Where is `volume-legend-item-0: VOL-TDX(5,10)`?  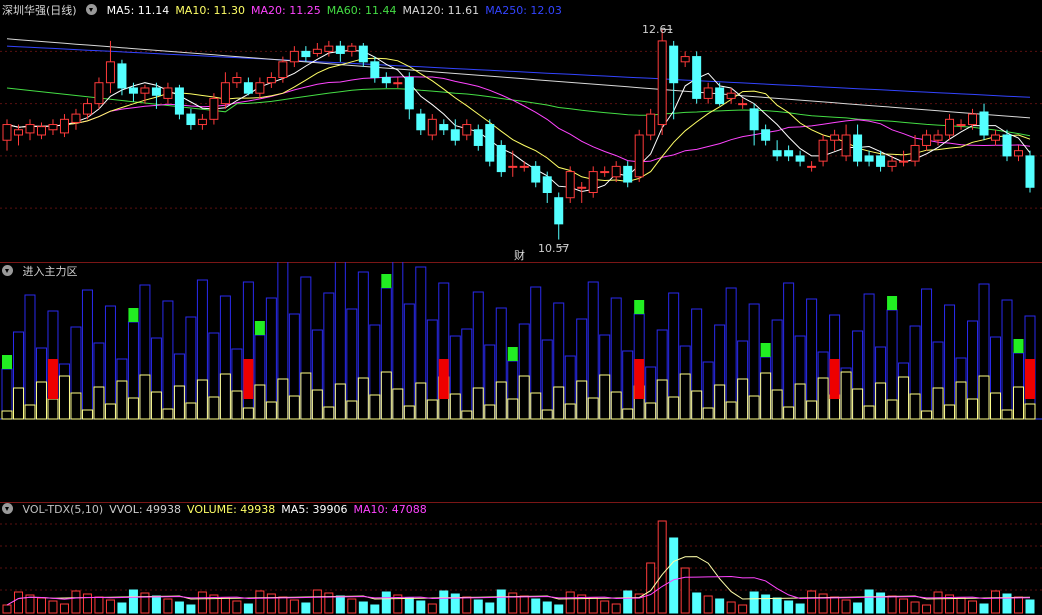 volume-legend-item-0: VOL-TDX(5,10) is located at coordinates (63, 509).